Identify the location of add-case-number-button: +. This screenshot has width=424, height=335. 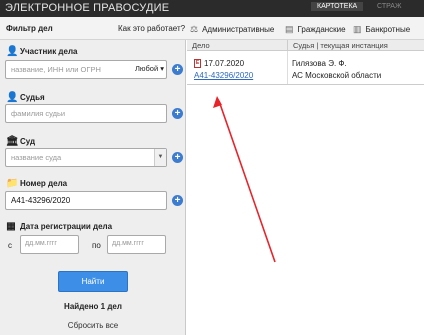
(177, 200).